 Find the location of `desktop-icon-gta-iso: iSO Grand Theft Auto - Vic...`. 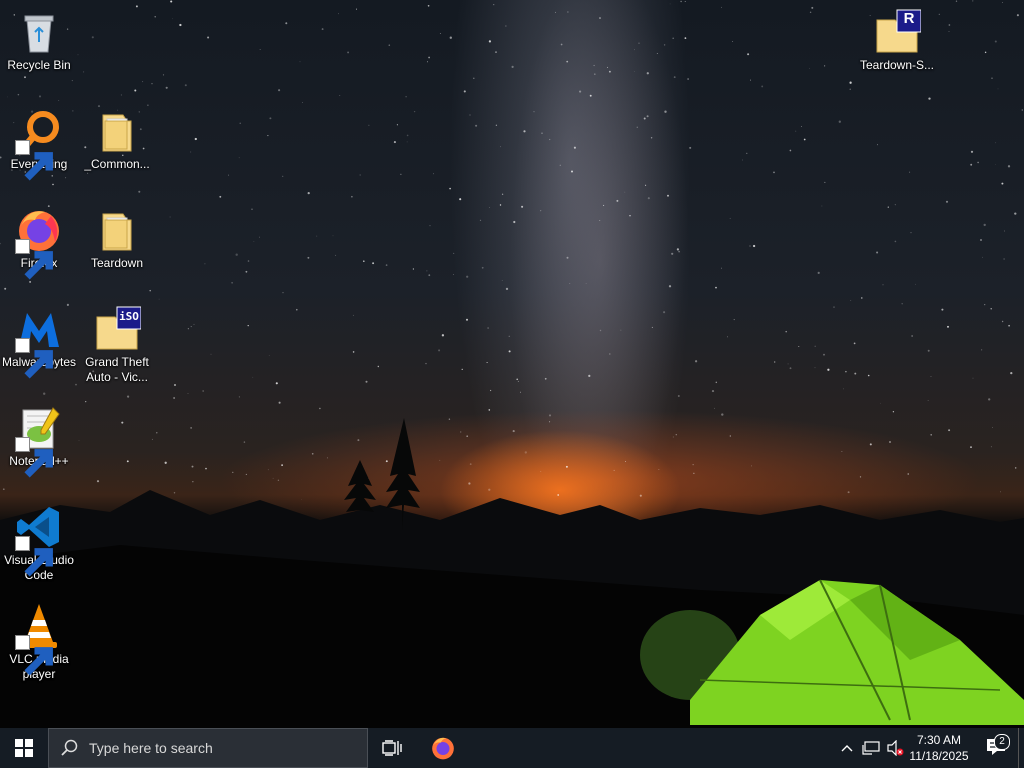

desktop-icon-gta-iso: iSO Grand Theft Auto - Vic... is located at coordinates (117, 348).